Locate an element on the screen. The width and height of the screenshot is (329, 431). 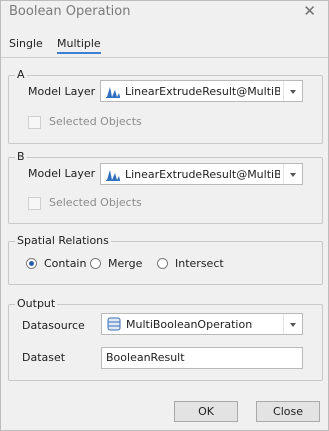
model-layer-b-combo: LinearExtrudeResult@MultiBoo is located at coordinates (201, 174).